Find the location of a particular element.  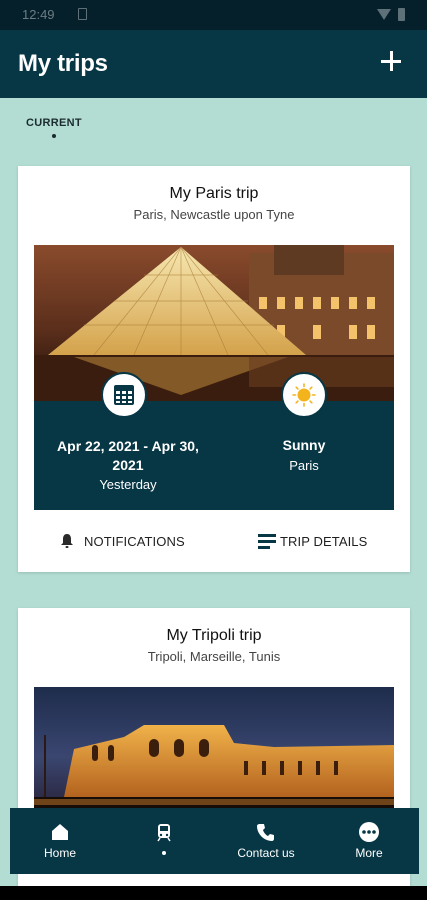

wifi-icon is located at coordinates (384, 14).